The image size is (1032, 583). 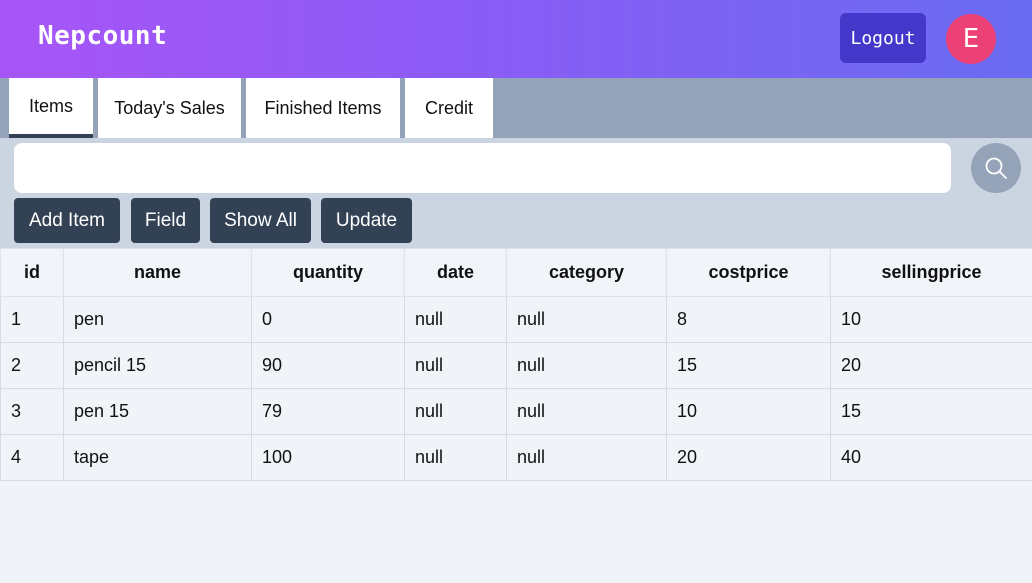 I want to click on table-row: 2 pencil 15 90 null null 15 20, so click(x=516, y=365).